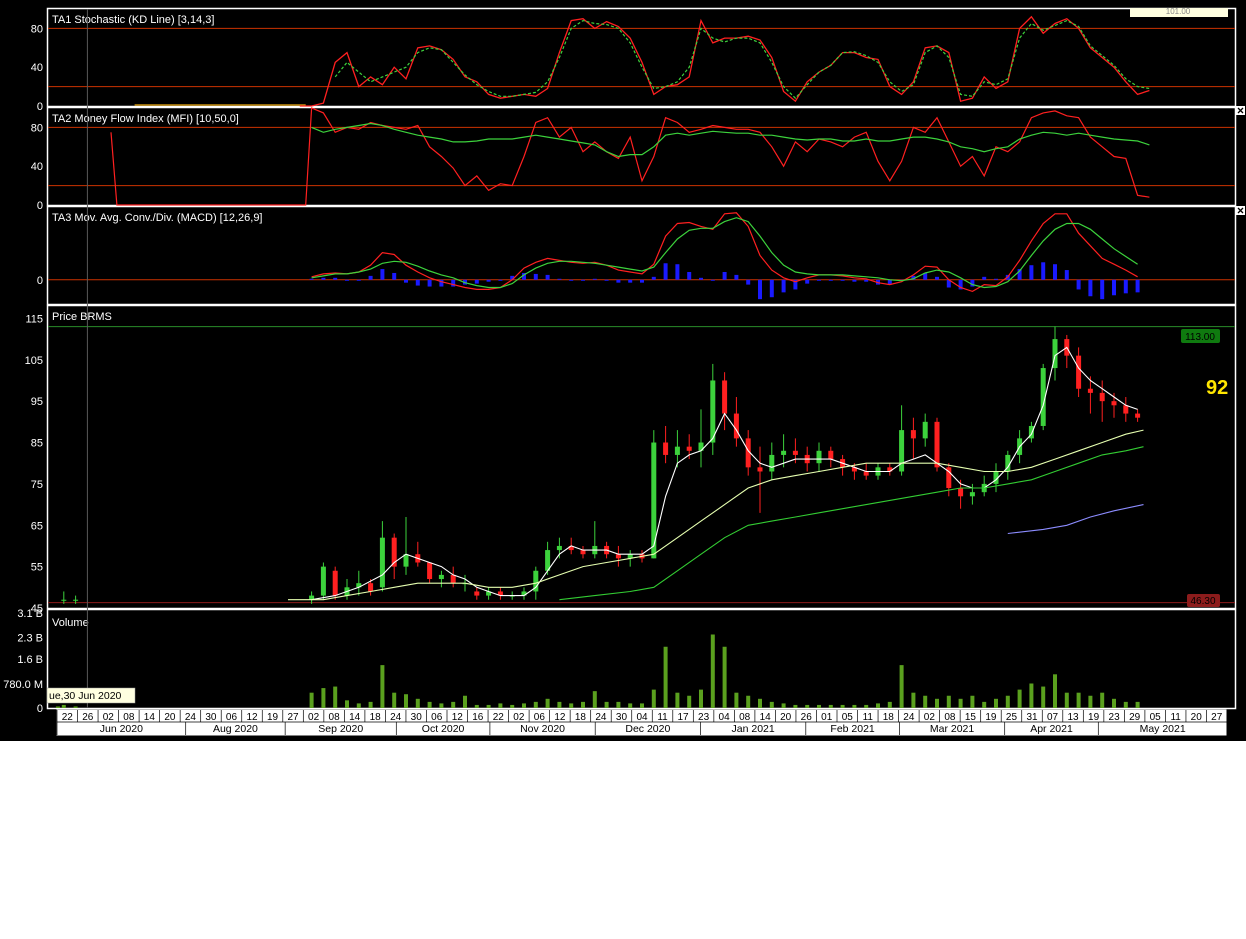  Describe the element at coordinates (91, 695) in the screenshot. I see `cursor-date-tooltip: ue,30 Jun 2020` at that location.